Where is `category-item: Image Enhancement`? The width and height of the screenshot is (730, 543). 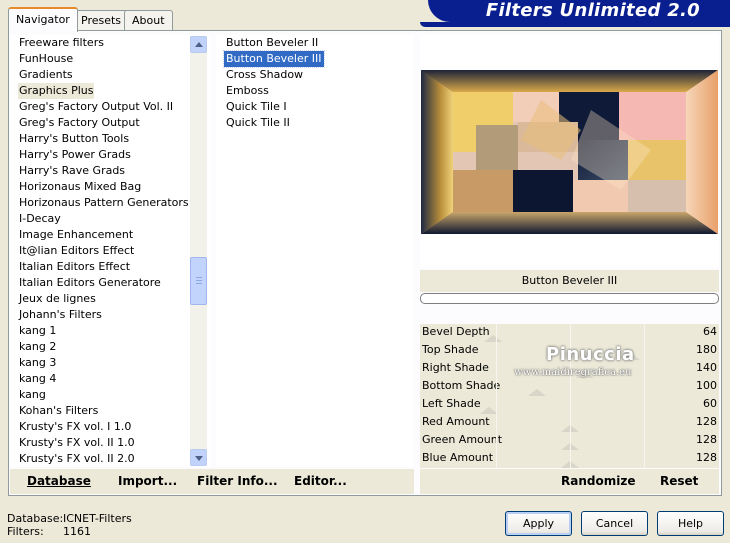
category-item: Image Enhancement is located at coordinates (76, 235).